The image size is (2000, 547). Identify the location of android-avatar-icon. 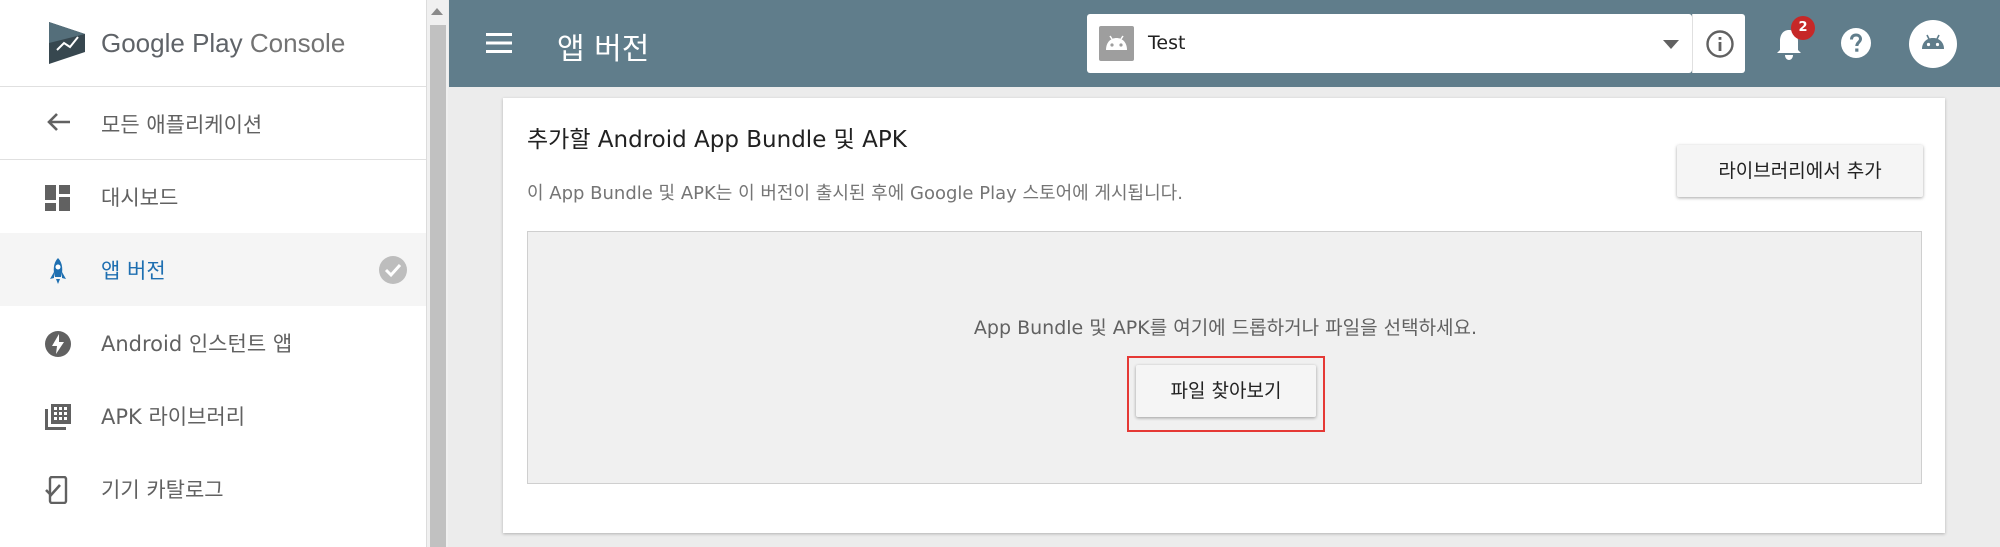
(1933, 41).